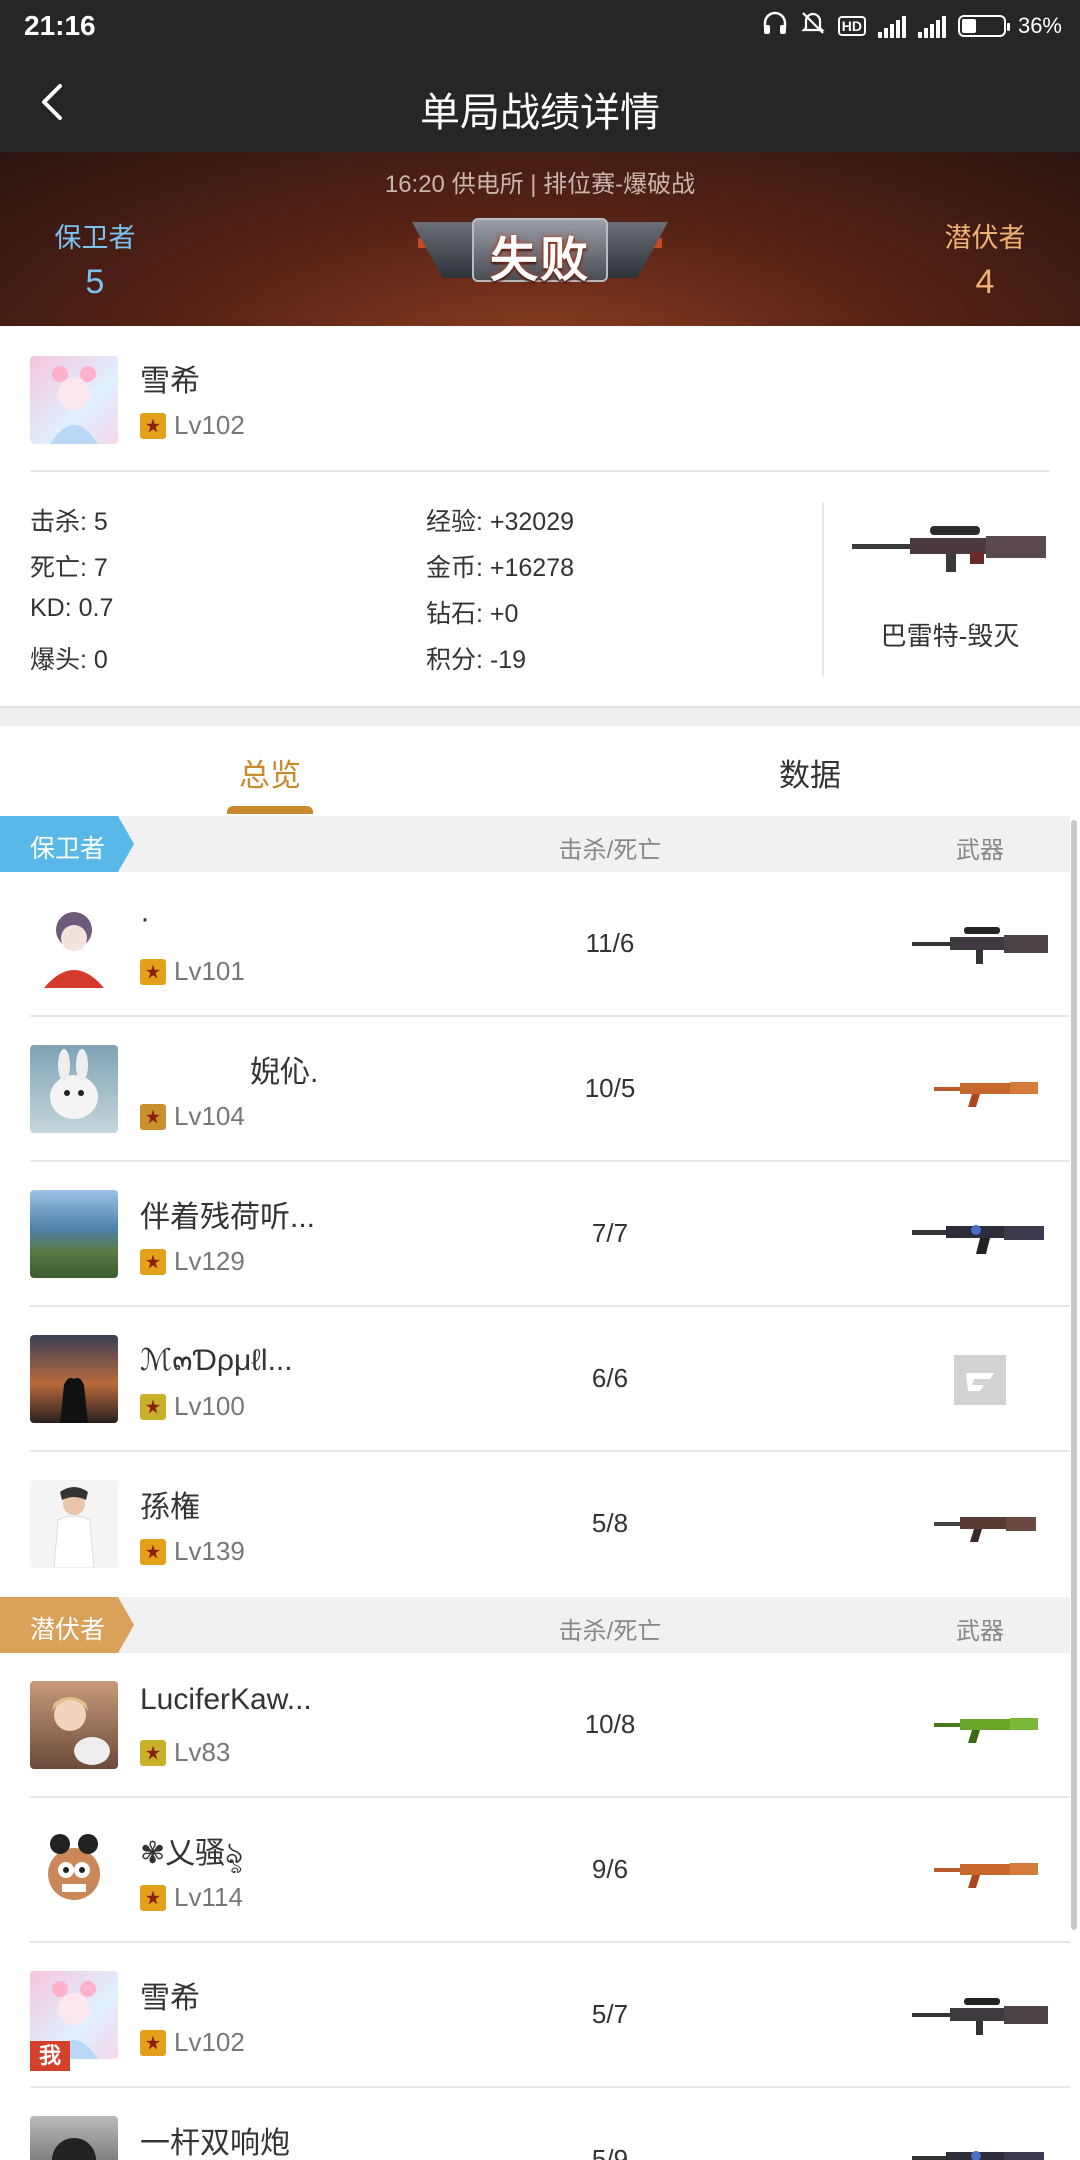 The height and width of the screenshot is (2160, 1080). What do you see at coordinates (95, 238) in the screenshot?
I see `left-team-name: 保卫者` at bounding box center [95, 238].